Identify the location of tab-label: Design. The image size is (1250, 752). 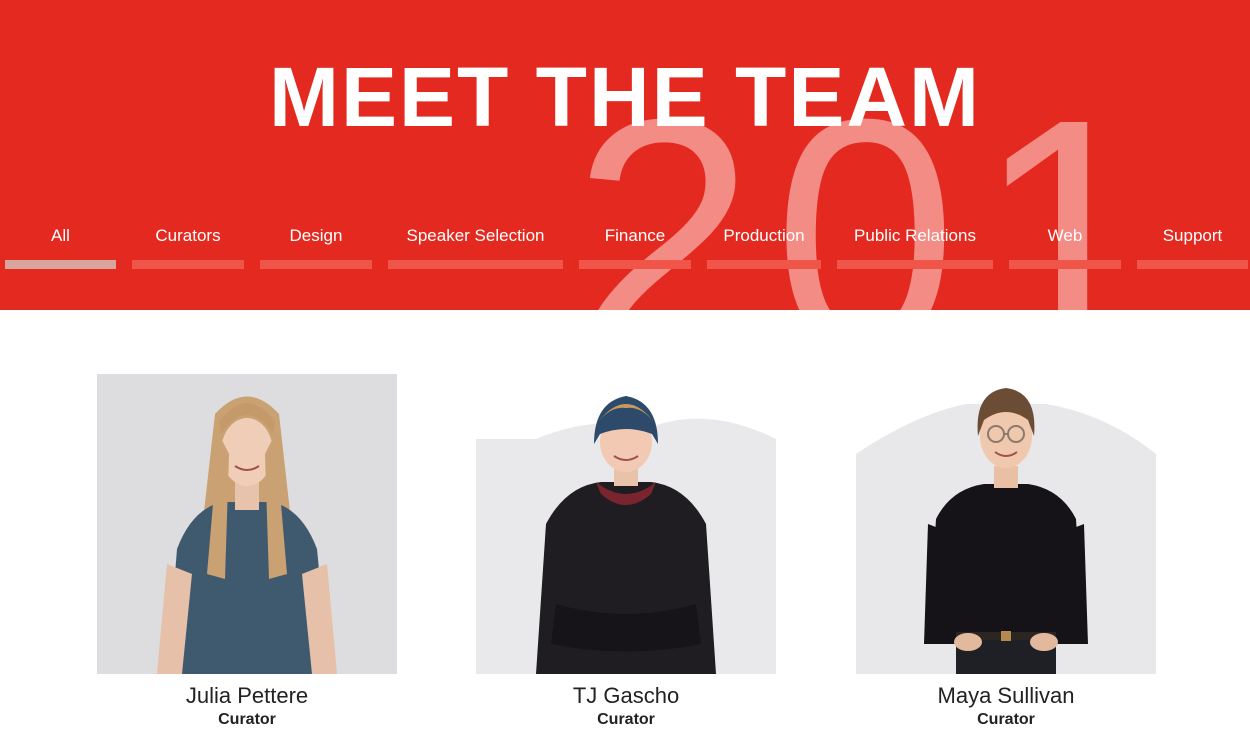
(316, 235).